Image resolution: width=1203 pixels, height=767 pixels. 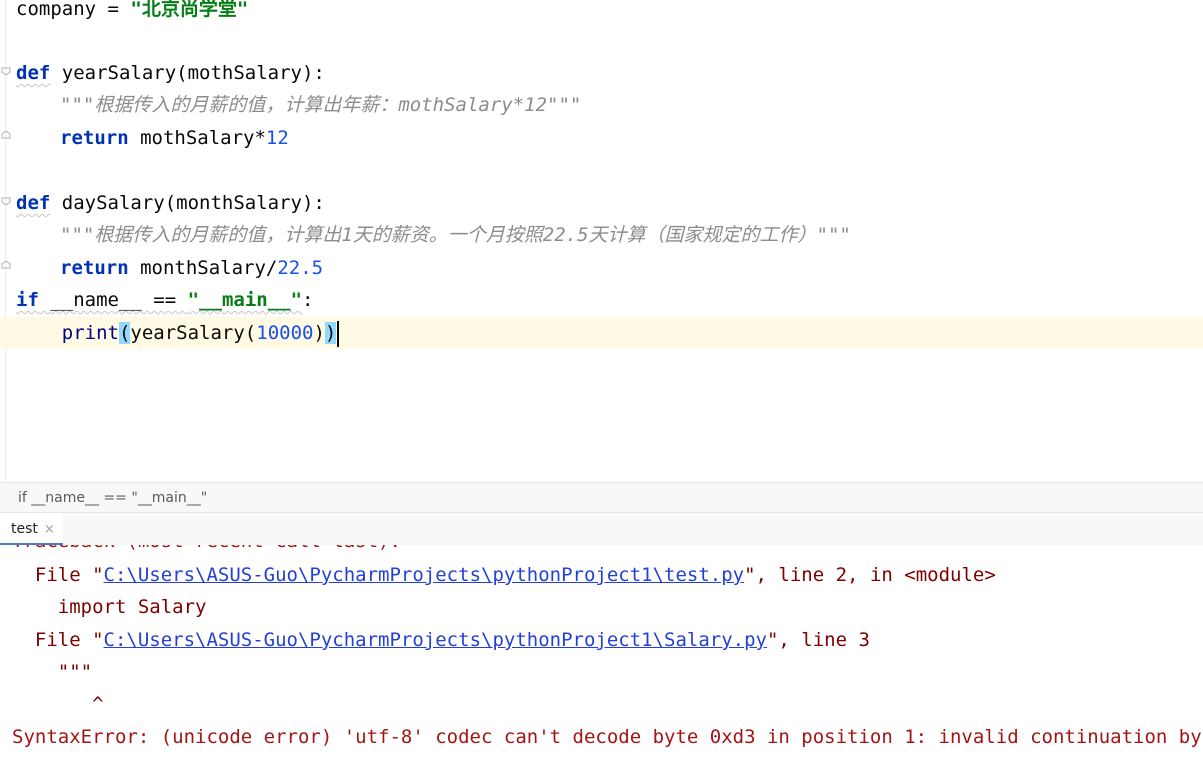 I want to click on code-token: yearSalary(, so click(x=193, y=333).